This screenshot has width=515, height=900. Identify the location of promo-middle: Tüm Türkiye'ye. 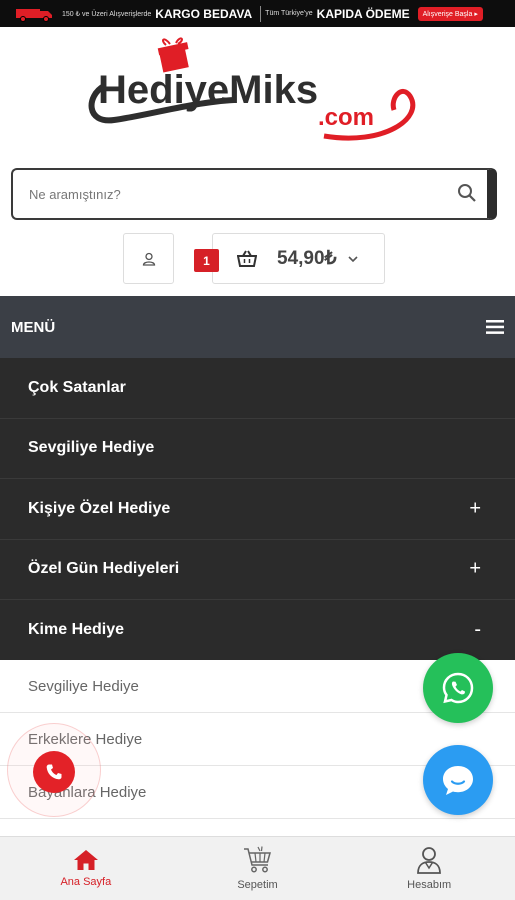
(289, 13).